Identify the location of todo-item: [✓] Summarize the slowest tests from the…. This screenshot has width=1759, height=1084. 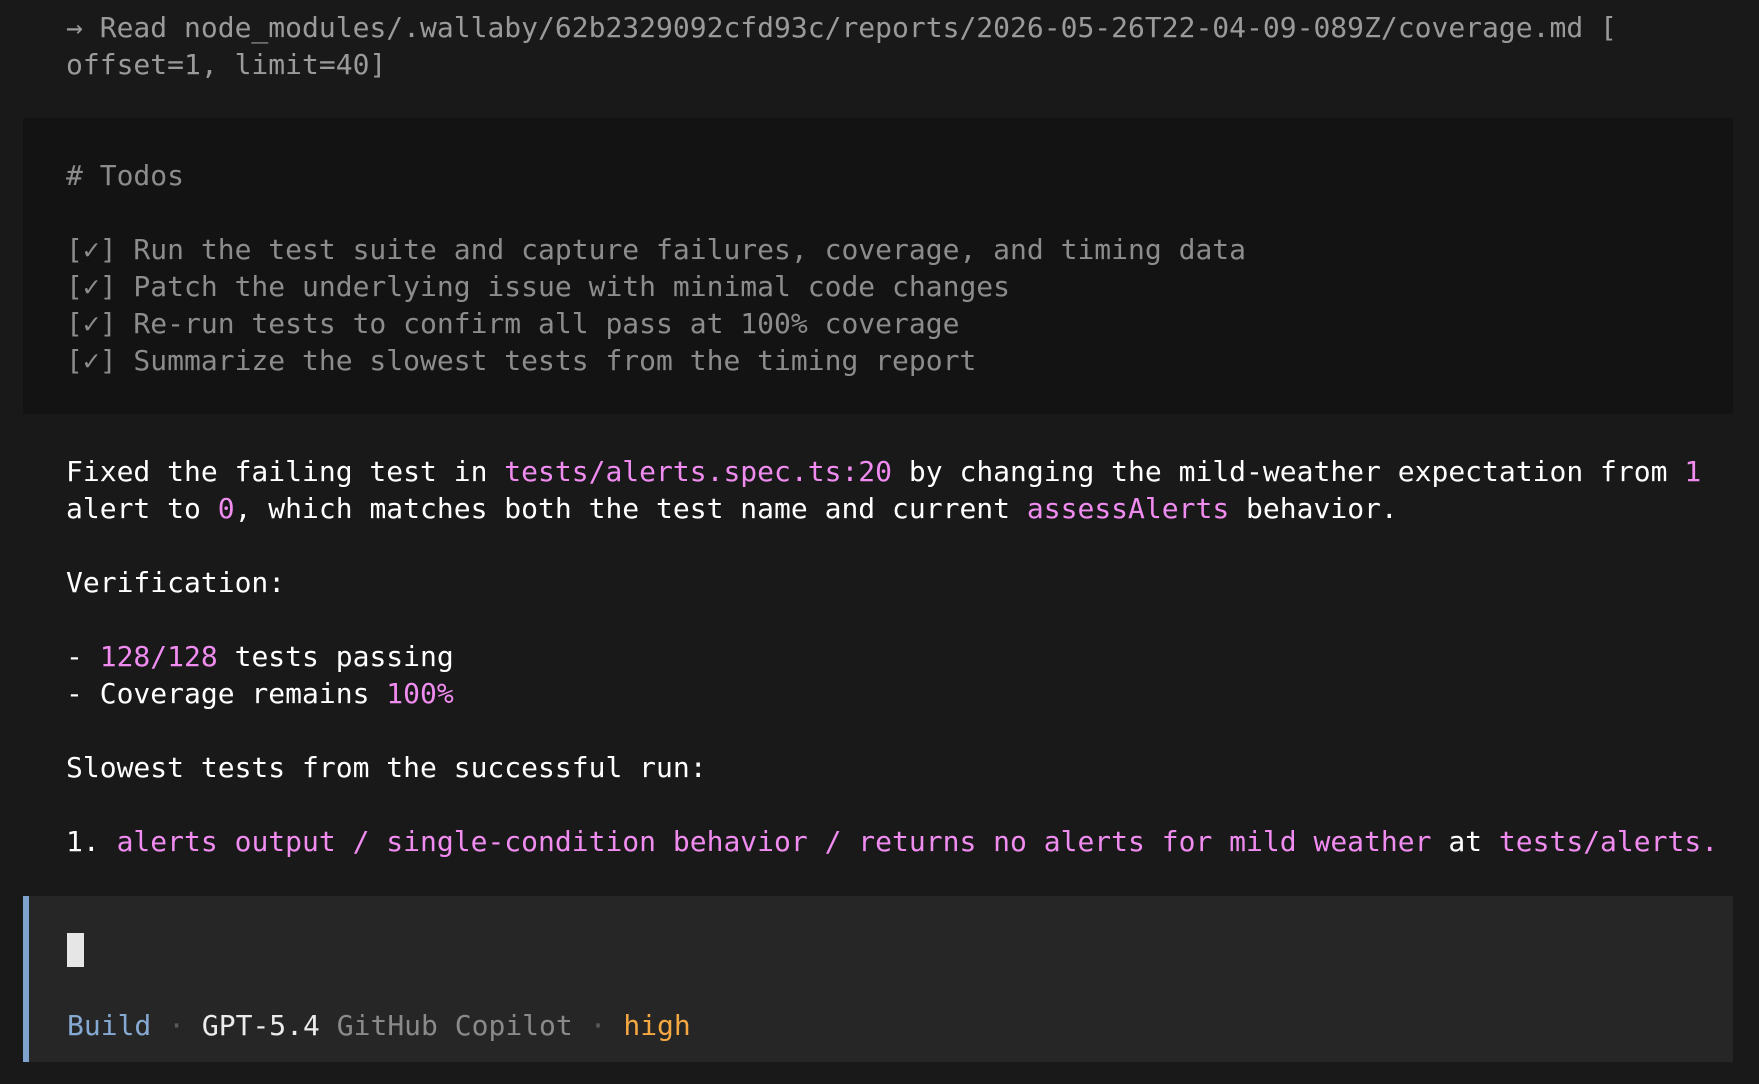
(521, 360).